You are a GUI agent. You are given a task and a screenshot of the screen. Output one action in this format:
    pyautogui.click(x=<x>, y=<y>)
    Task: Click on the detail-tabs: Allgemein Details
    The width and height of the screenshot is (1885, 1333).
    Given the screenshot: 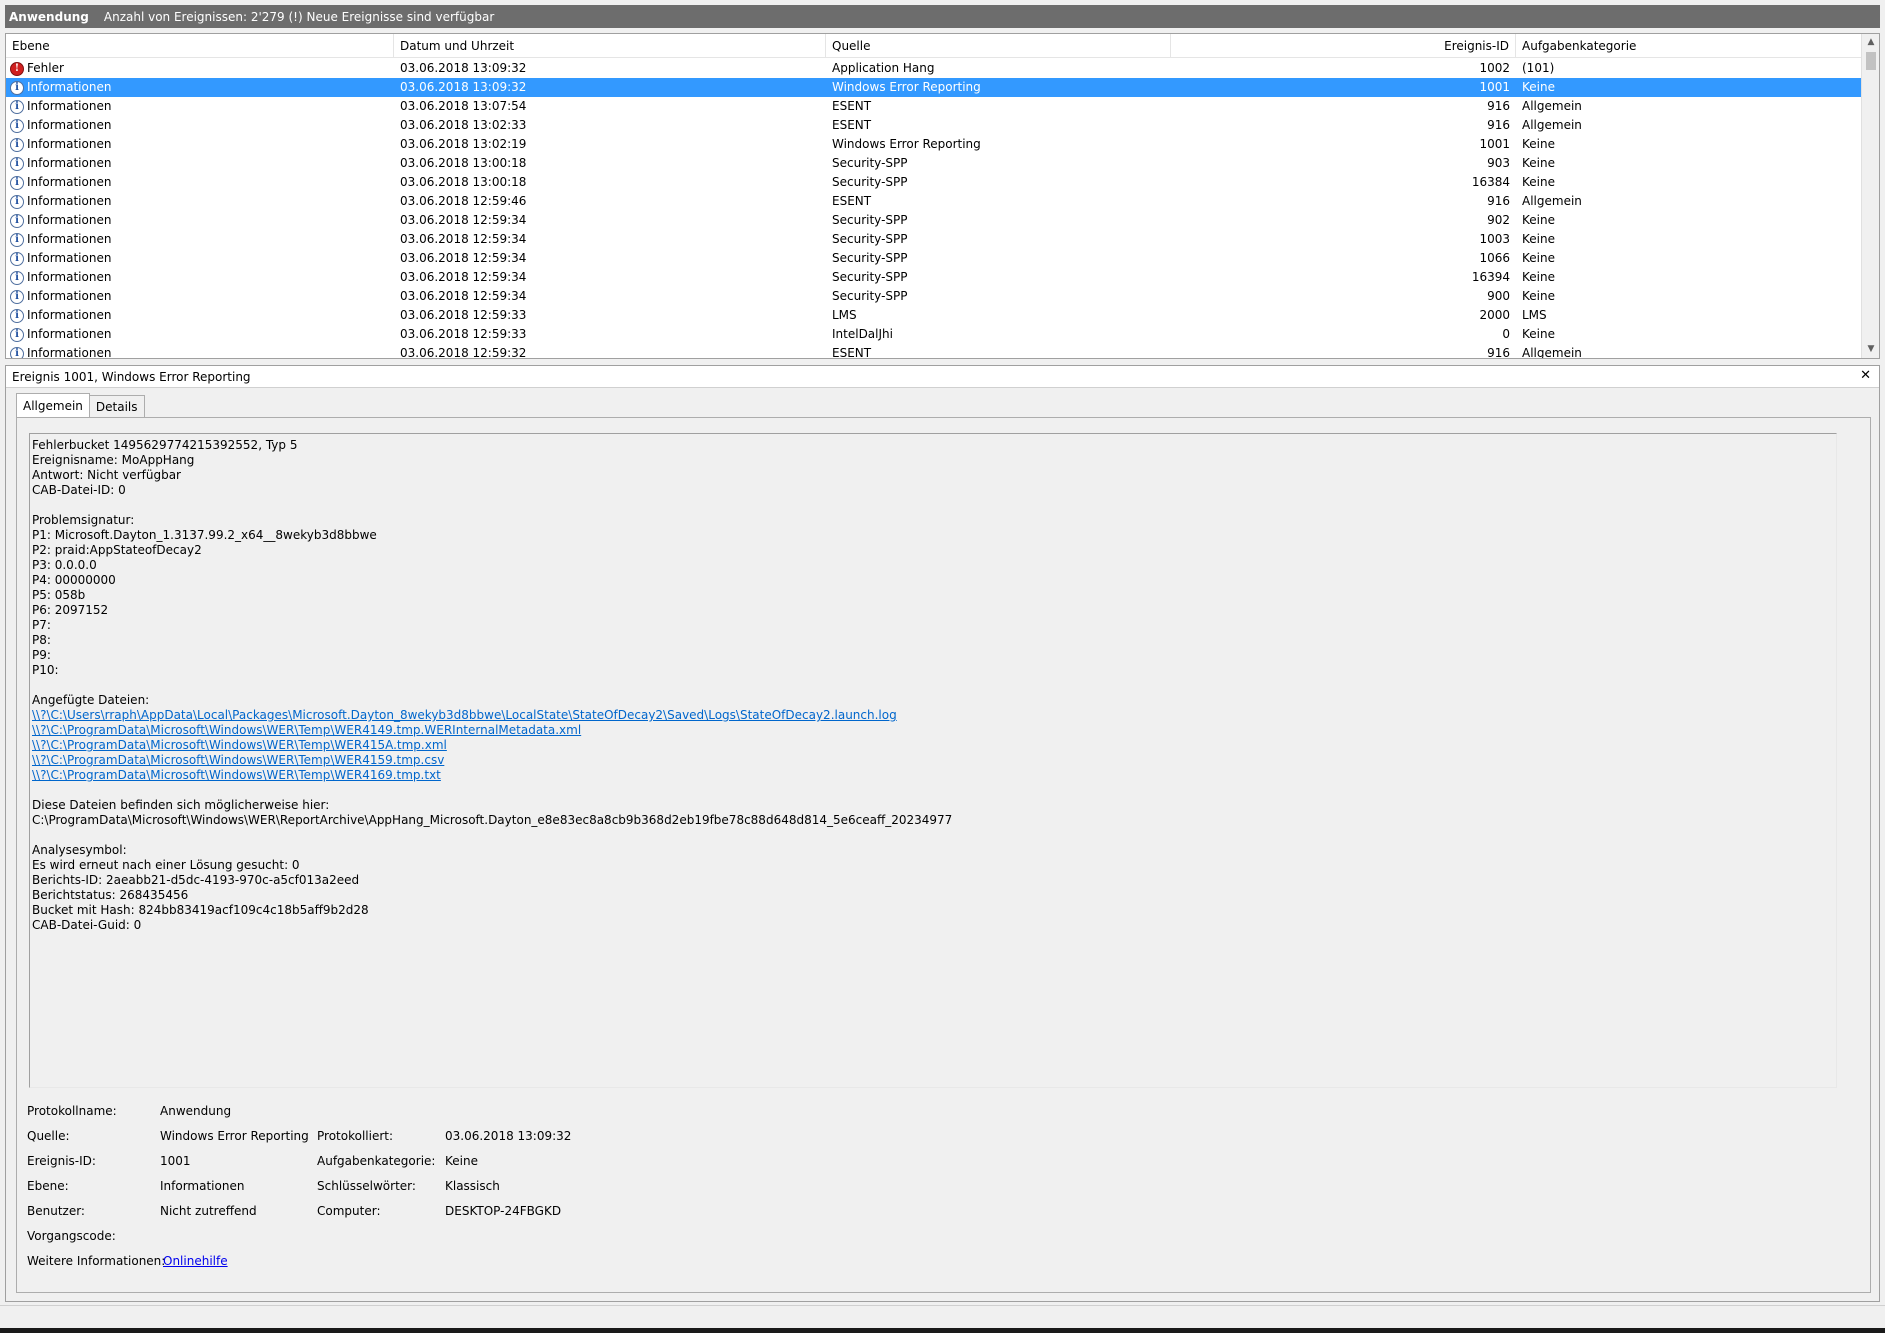 What is the action you would take?
    pyautogui.click(x=80, y=405)
    